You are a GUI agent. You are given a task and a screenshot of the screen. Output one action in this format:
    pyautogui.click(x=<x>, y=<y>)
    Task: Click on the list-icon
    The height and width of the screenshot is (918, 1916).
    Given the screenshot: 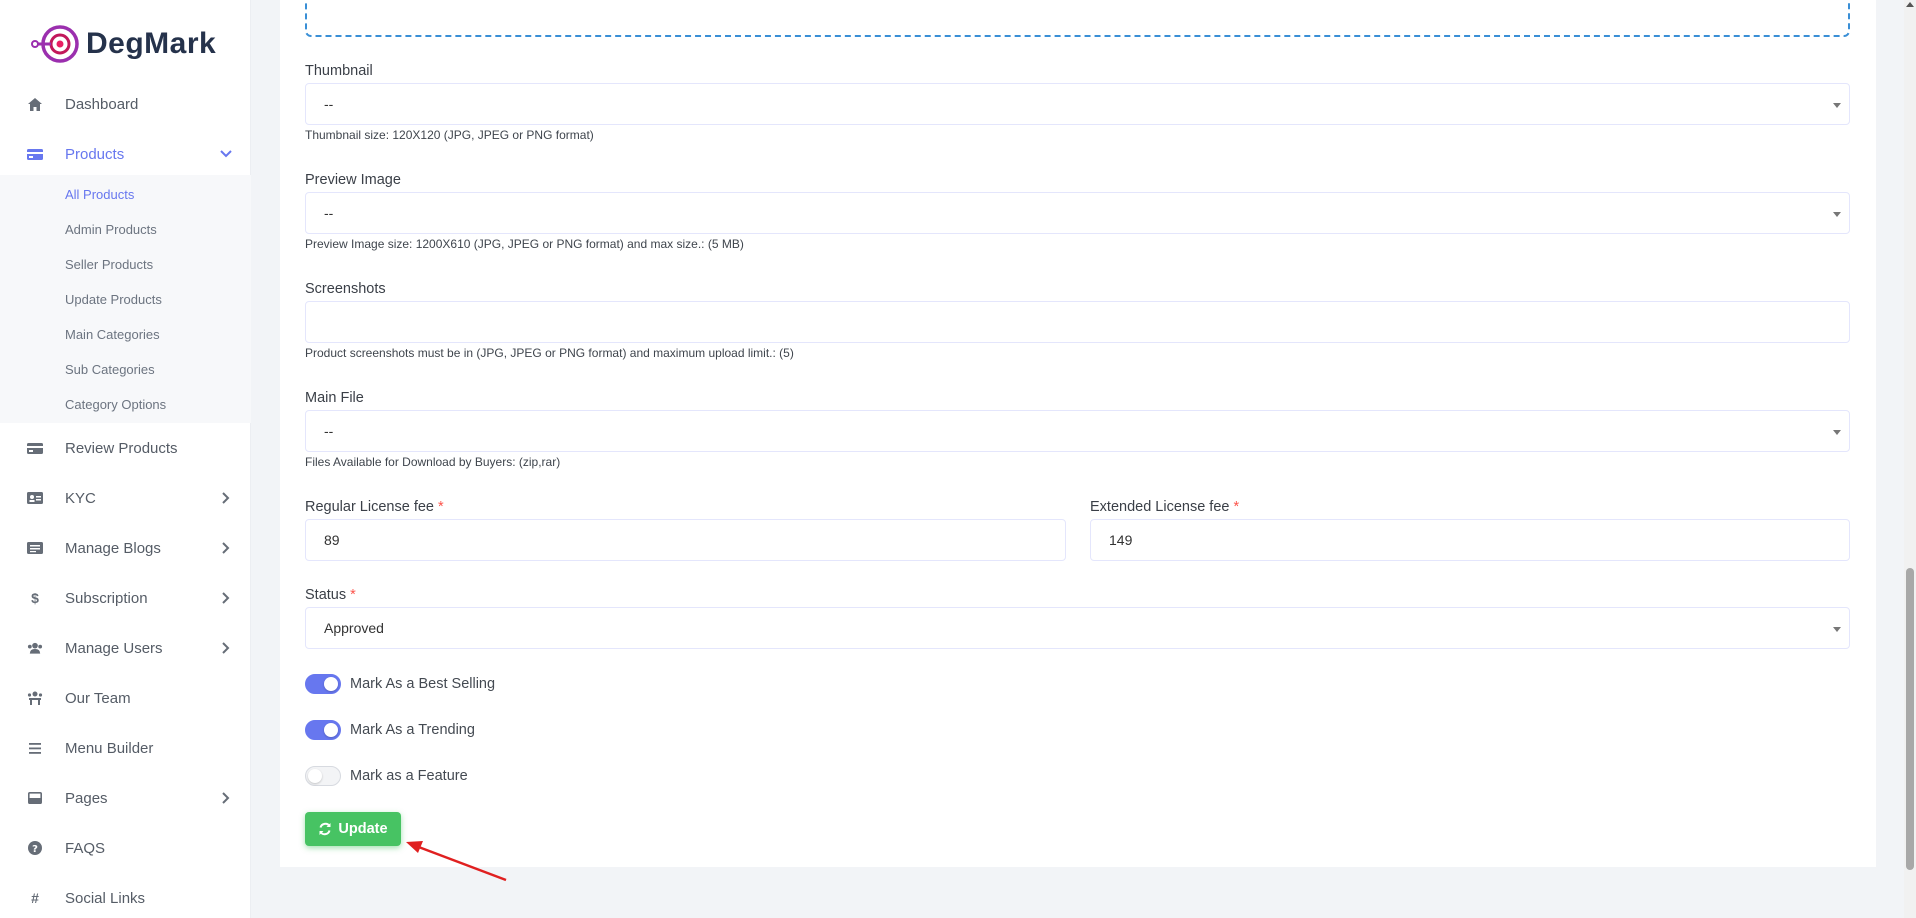 What is the action you would take?
    pyautogui.click(x=35, y=548)
    